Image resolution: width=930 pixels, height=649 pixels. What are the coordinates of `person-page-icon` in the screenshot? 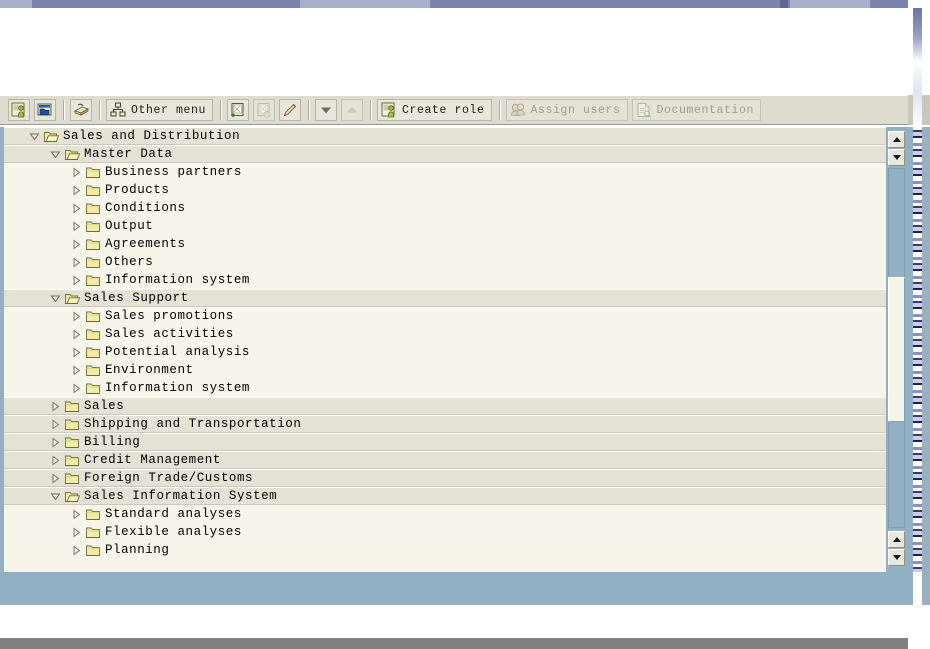 It's located at (19, 110).